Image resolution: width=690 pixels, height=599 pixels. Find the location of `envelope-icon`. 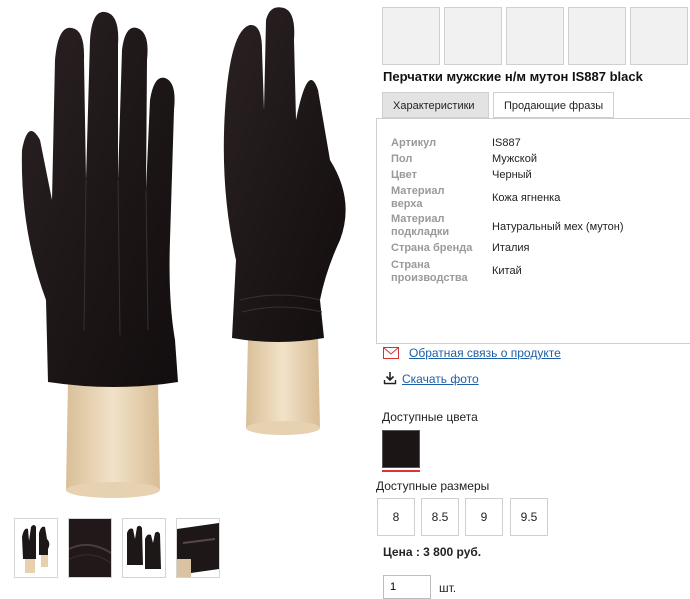

envelope-icon is located at coordinates (391, 353).